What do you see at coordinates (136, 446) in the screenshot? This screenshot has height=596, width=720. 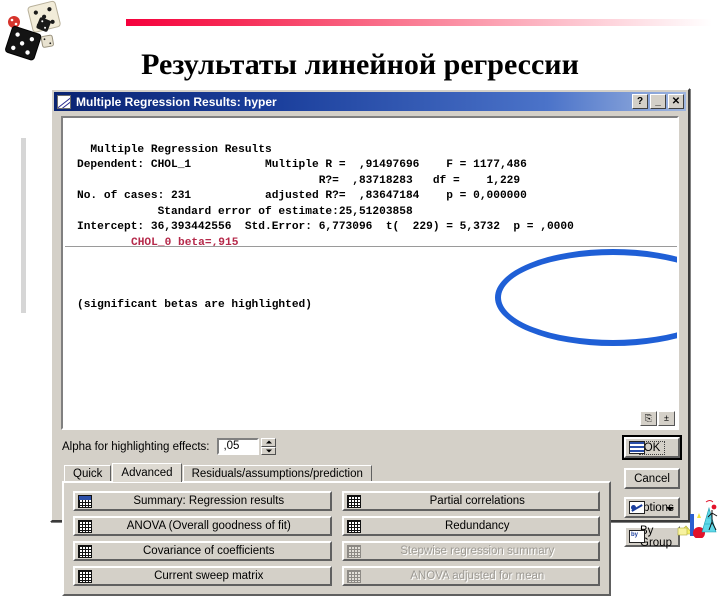 I see `alpha-label: Alpha for highlighting effects:` at bounding box center [136, 446].